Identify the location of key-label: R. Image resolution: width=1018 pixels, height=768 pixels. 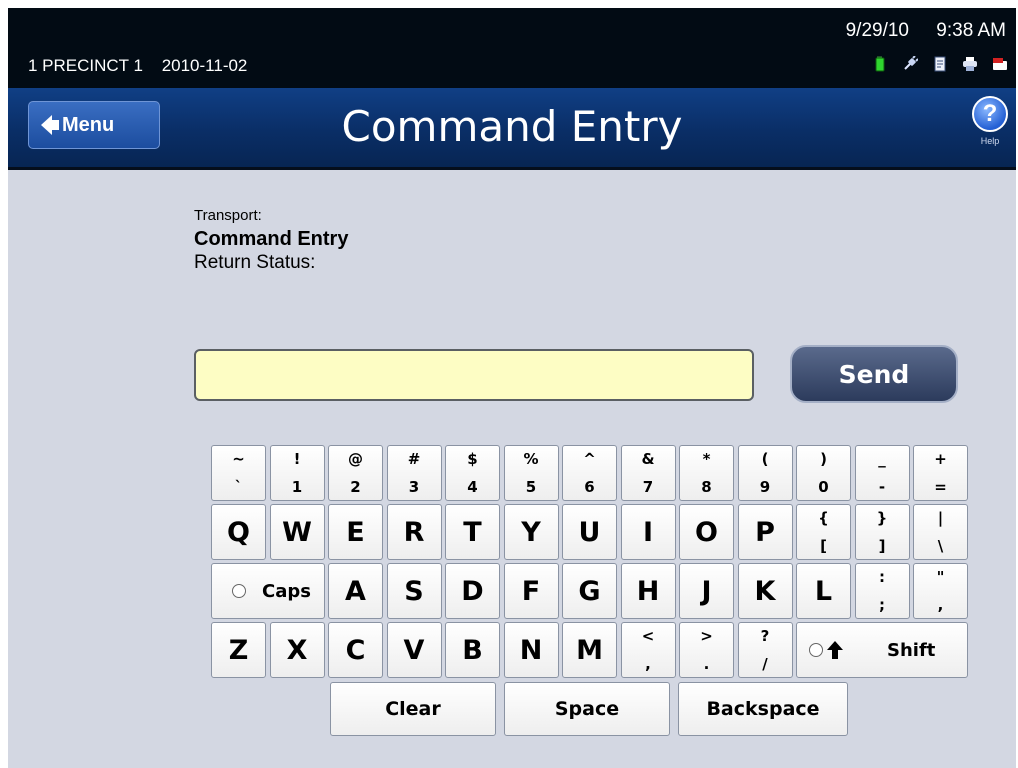
(414, 532).